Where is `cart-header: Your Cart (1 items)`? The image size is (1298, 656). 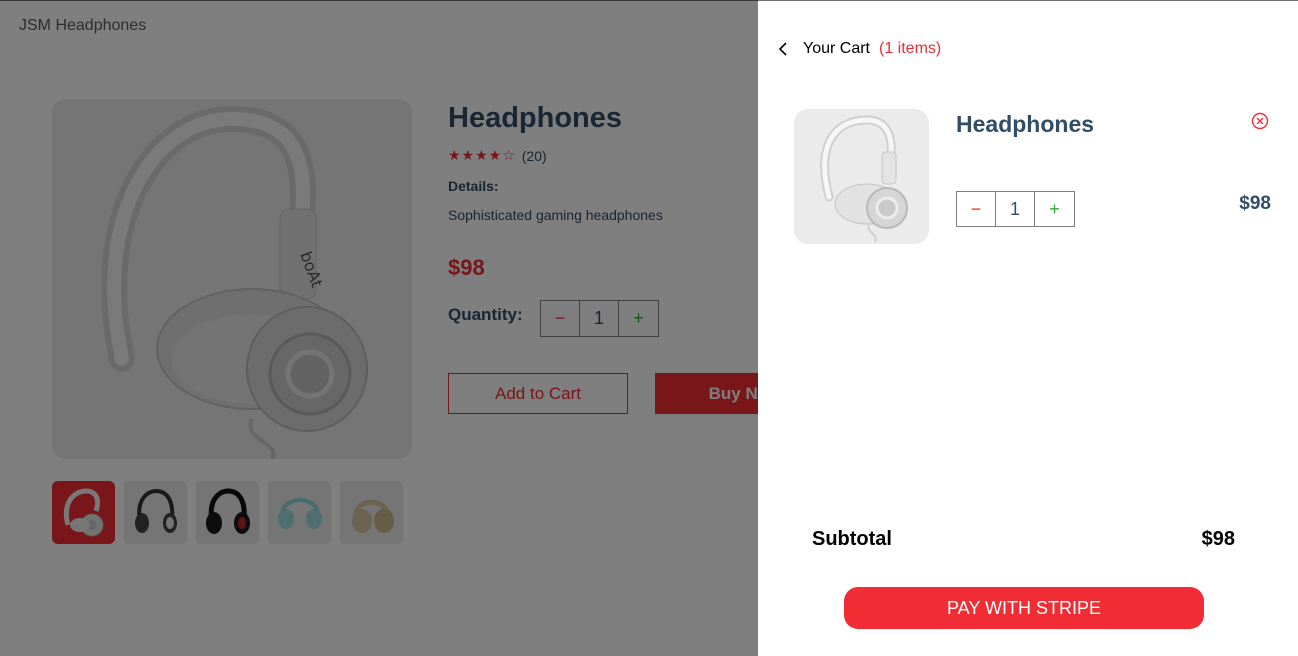
cart-header: Your Cart (1 items) is located at coordinates (858, 49).